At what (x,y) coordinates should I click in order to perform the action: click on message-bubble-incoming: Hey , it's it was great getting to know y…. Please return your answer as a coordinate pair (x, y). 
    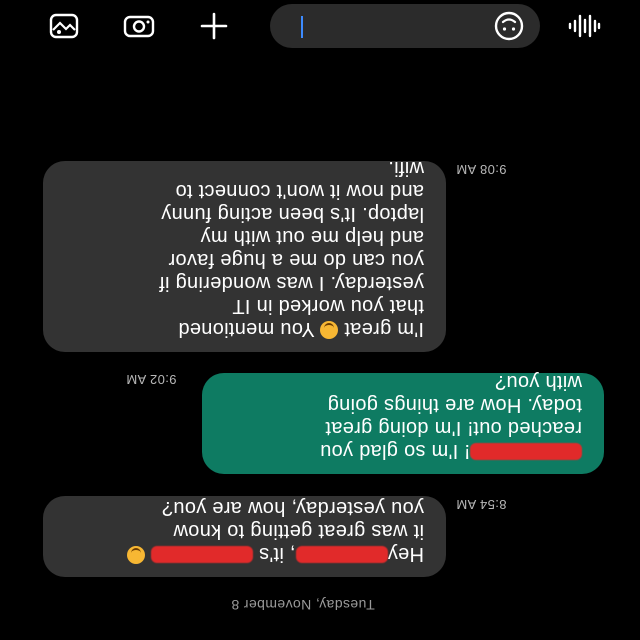
    Looking at the image, I should click on (244, 536).